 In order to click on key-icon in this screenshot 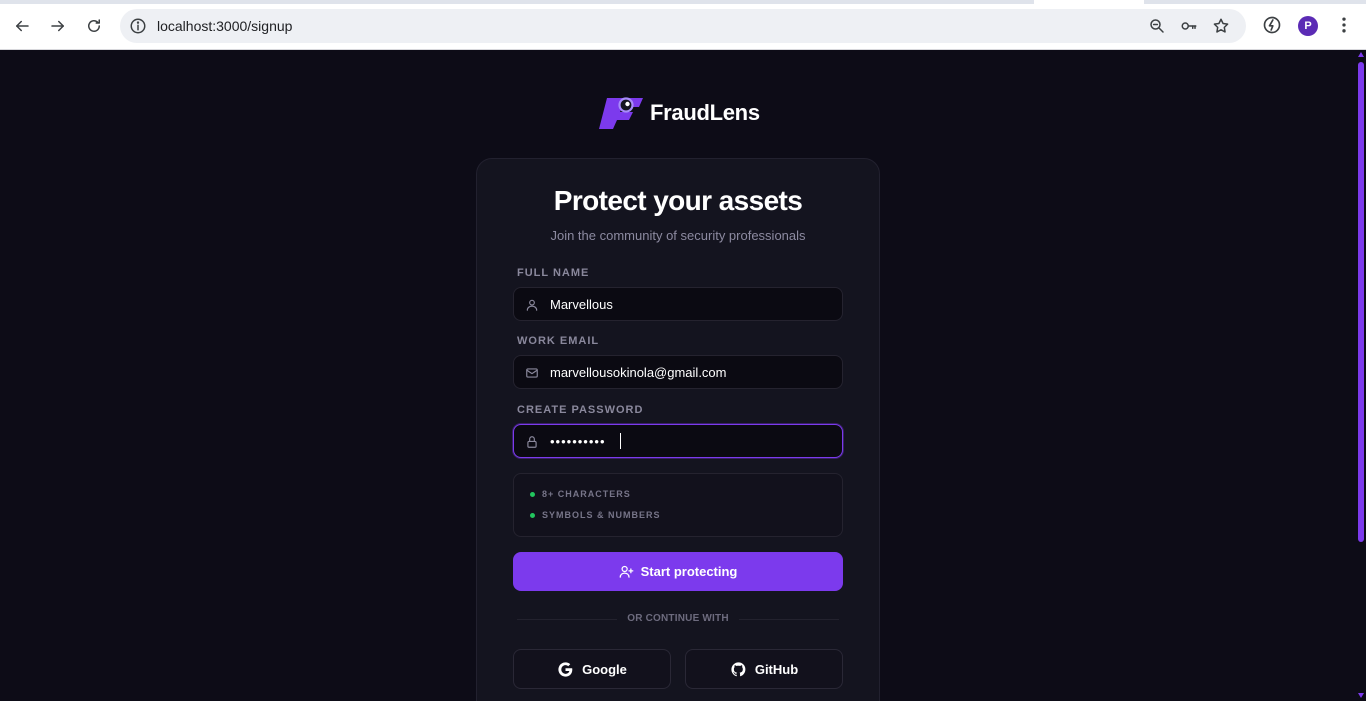, I will do `click(1189, 26)`.